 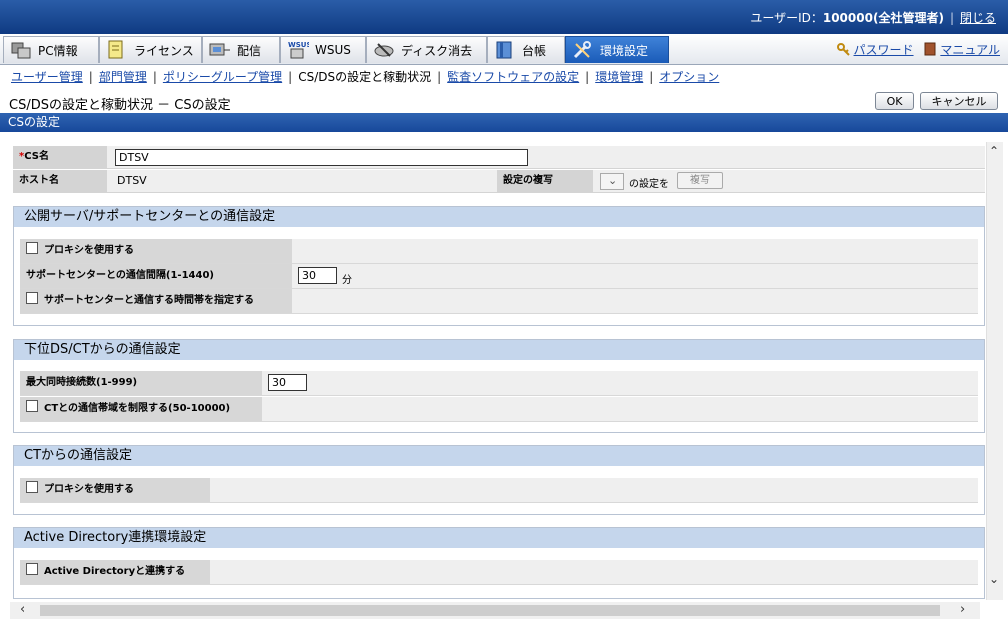 What do you see at coordinates (317, 275) in the screenshot?
I see `interval-input: 30` at bounding box center [317, 275].